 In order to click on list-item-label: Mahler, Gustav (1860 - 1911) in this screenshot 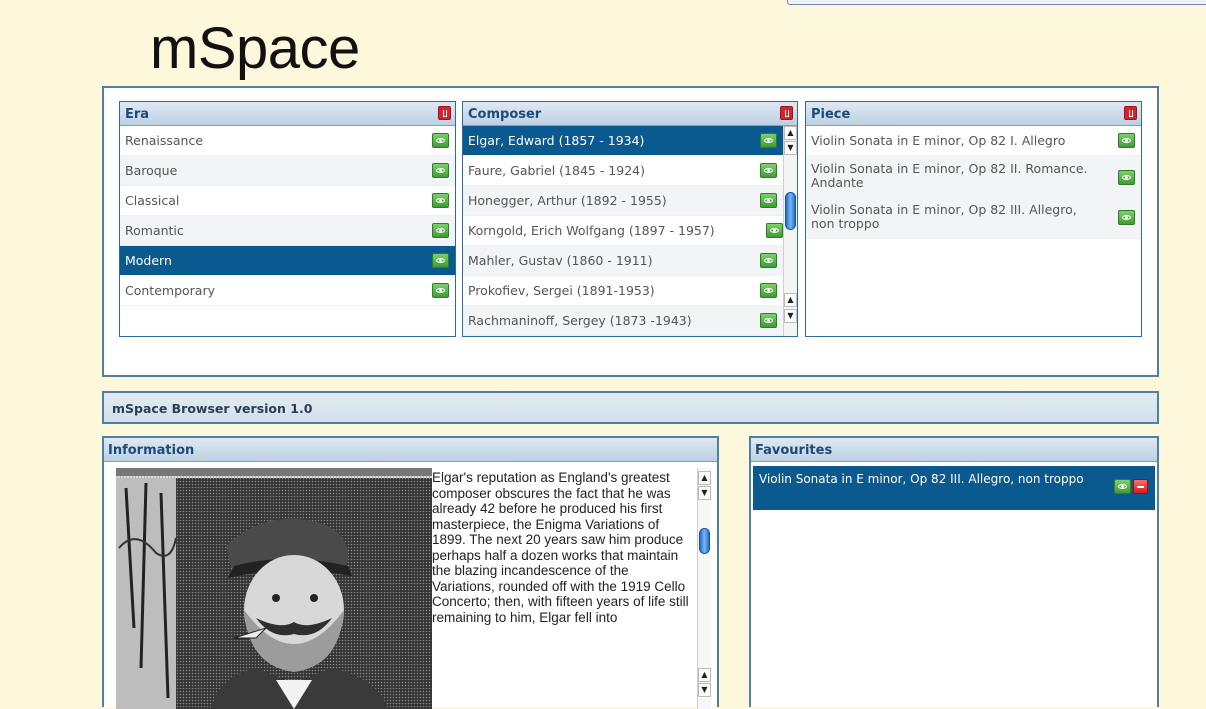, I will do `click(560, 260)`.